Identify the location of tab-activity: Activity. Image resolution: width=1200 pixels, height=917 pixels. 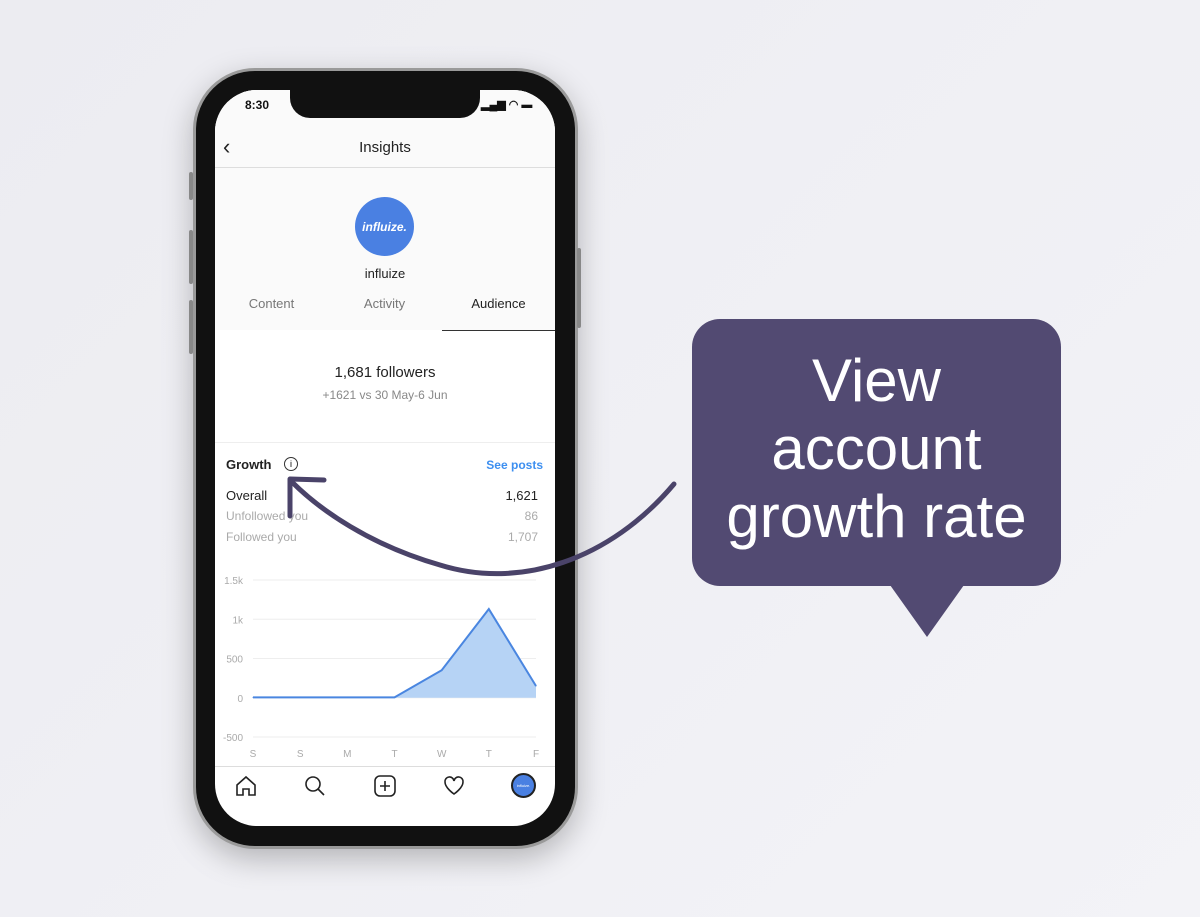
(384, 303).